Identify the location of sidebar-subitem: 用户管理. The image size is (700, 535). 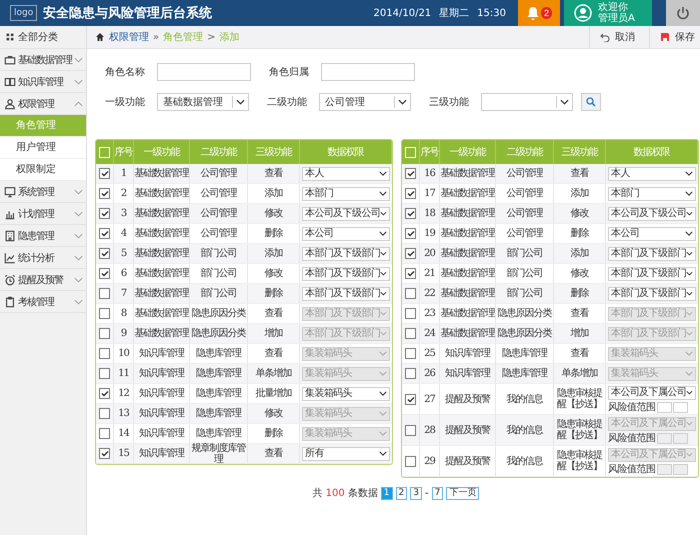
(43, 148).